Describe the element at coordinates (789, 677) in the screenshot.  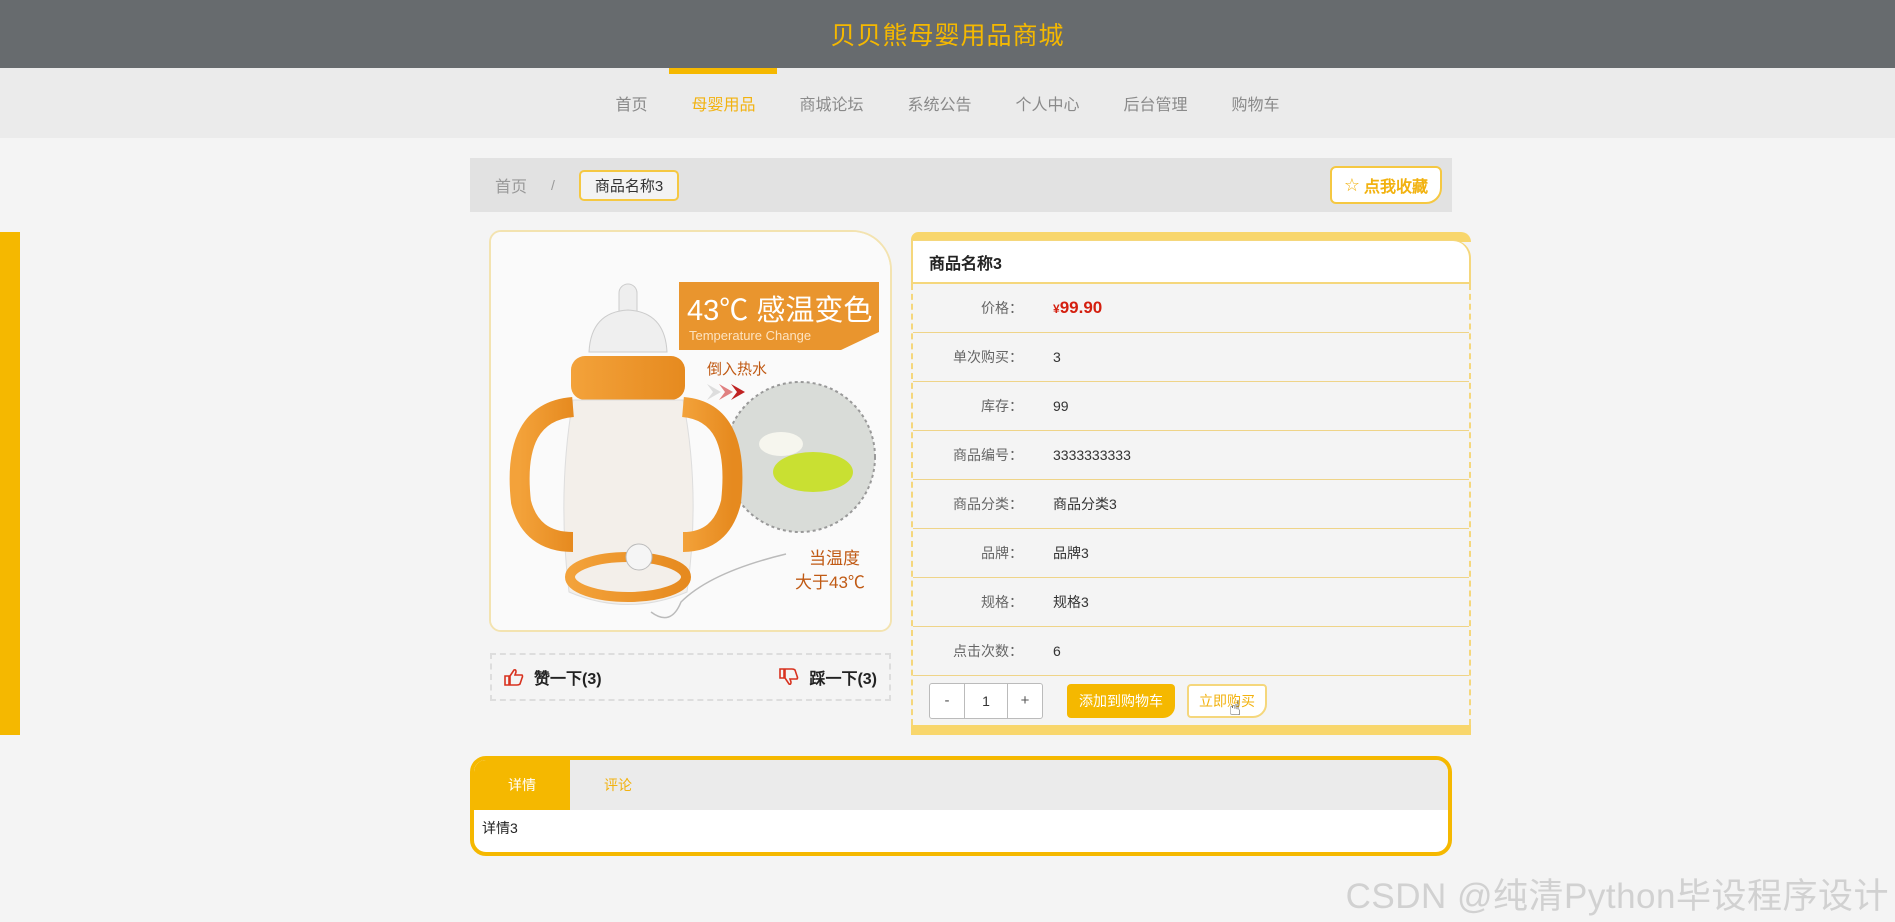
I see `thumbs-down-icon` at that location.